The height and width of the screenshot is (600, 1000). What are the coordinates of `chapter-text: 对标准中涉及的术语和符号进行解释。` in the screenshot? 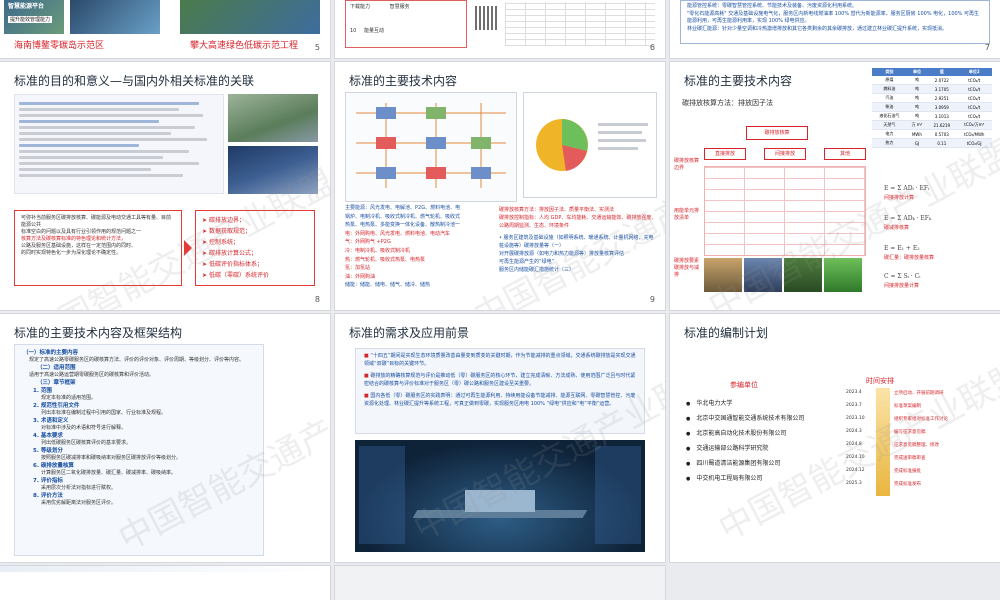 It's located at (84, 428).